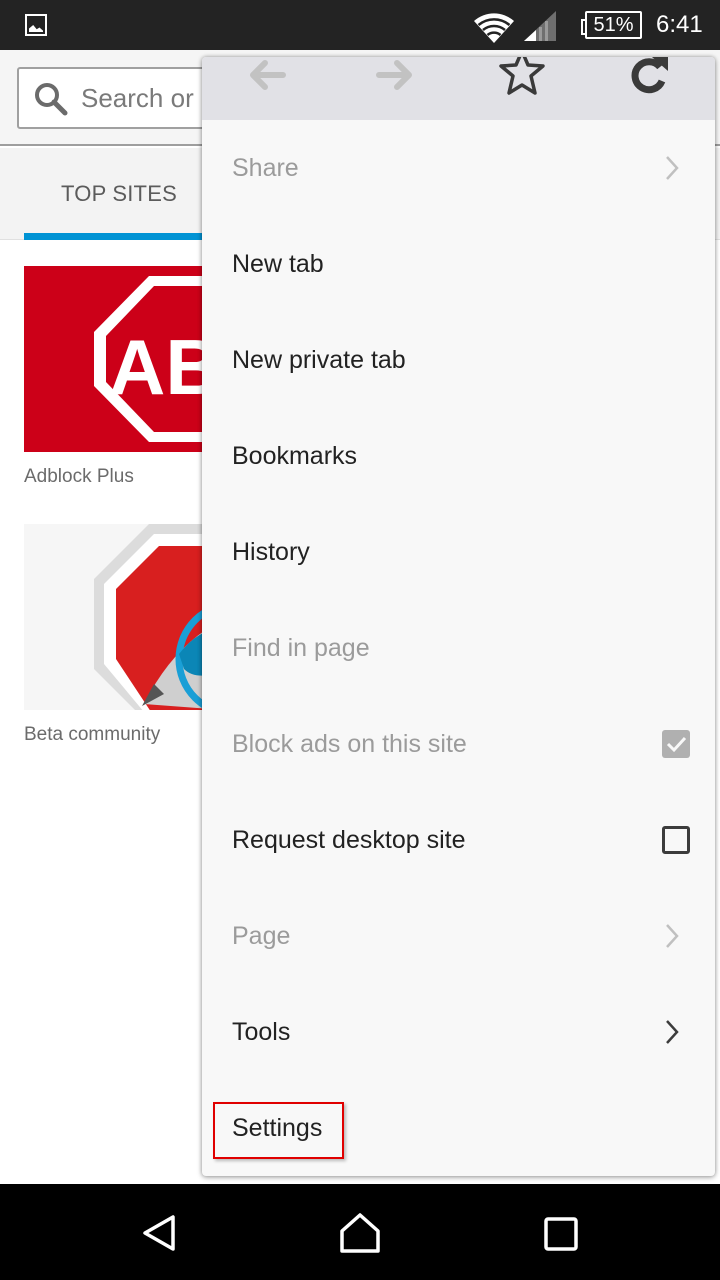 This screenshot has width=720, height=1280. Describe the element at coordinates (278, 264) in the screenshot. I see `menu-item-label: New tab` at that location.